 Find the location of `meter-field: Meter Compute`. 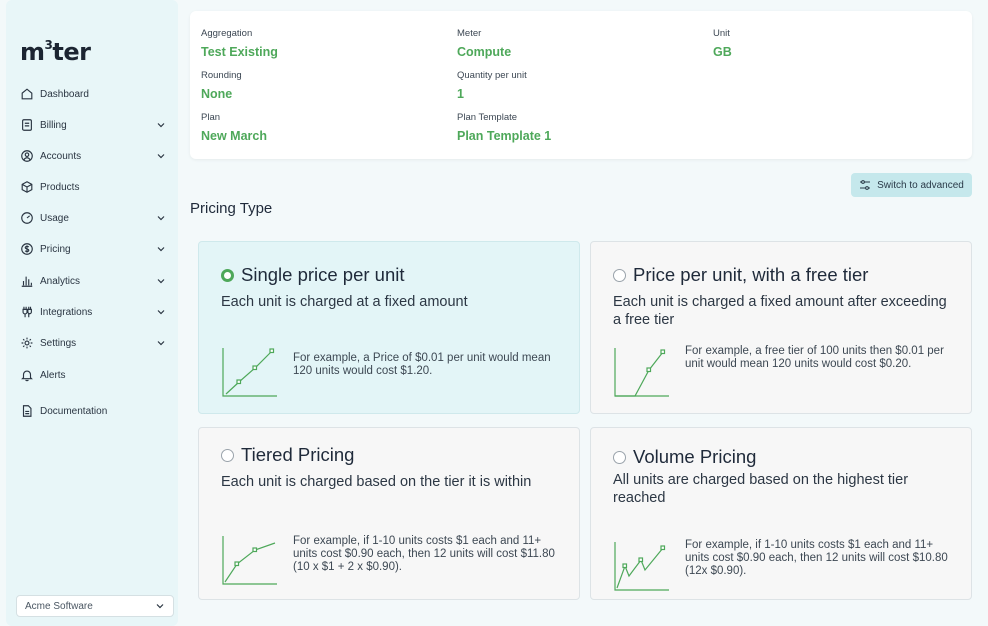

meter-field: Meter Compute is located at coordinates (484, 43).